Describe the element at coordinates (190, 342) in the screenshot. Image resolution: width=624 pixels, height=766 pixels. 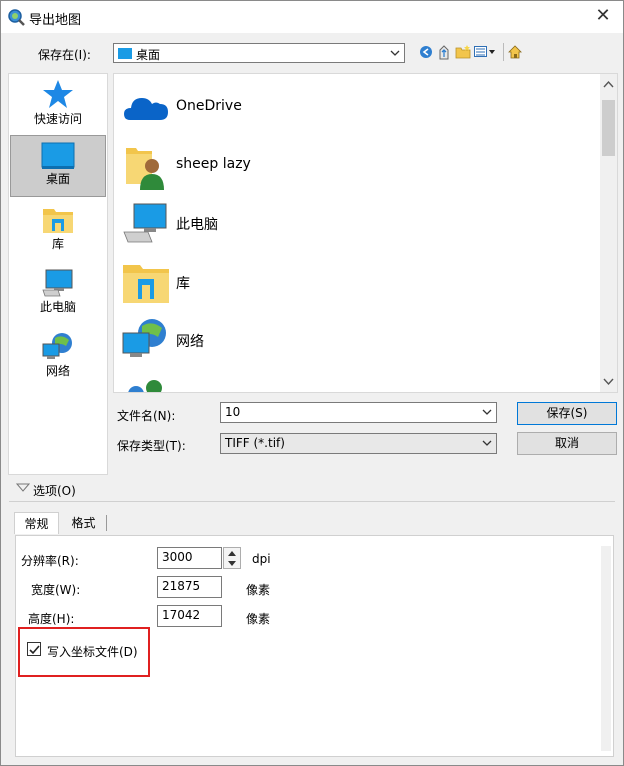
I see `file-name: 网络` at that location.